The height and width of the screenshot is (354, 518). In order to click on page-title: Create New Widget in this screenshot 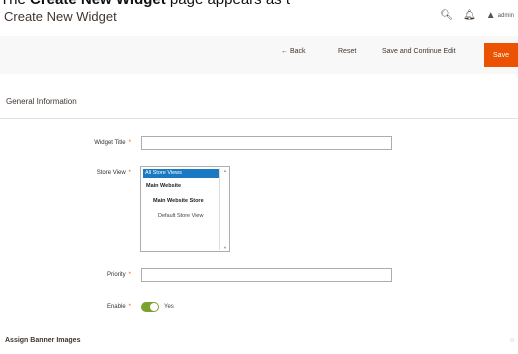, I will do `click(60, 16)`.